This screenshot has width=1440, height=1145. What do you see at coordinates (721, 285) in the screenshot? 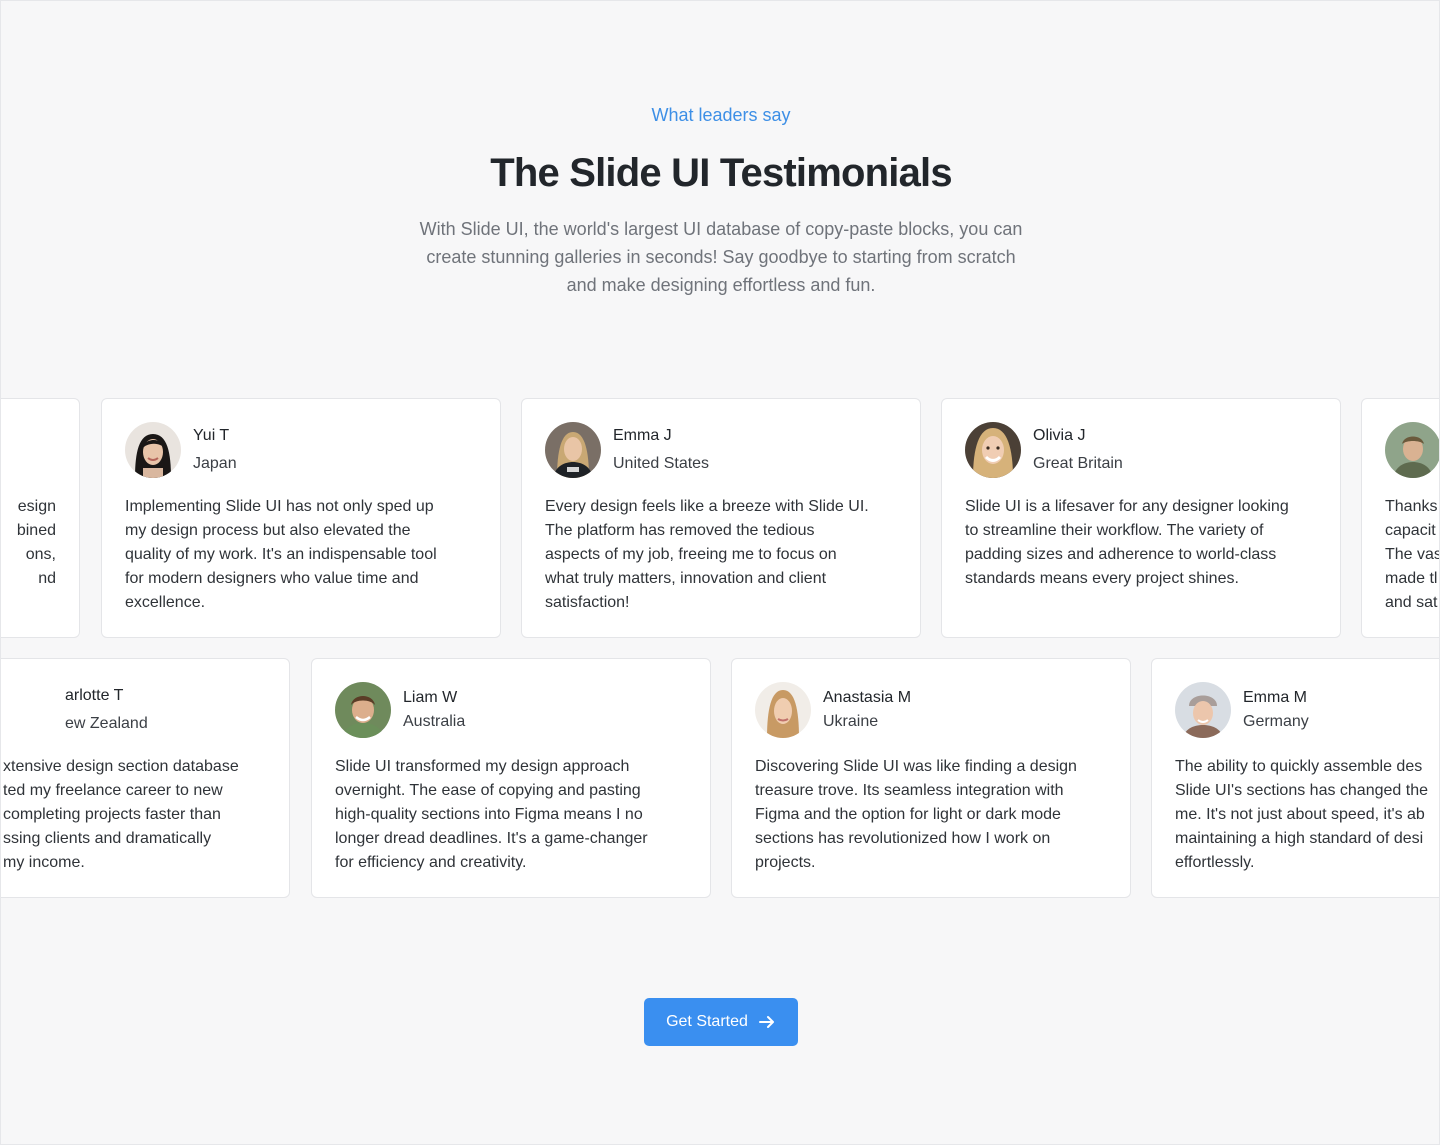
I see `subtitle-line: and make designing effortless and fun.` at bounding box center [721, 285].